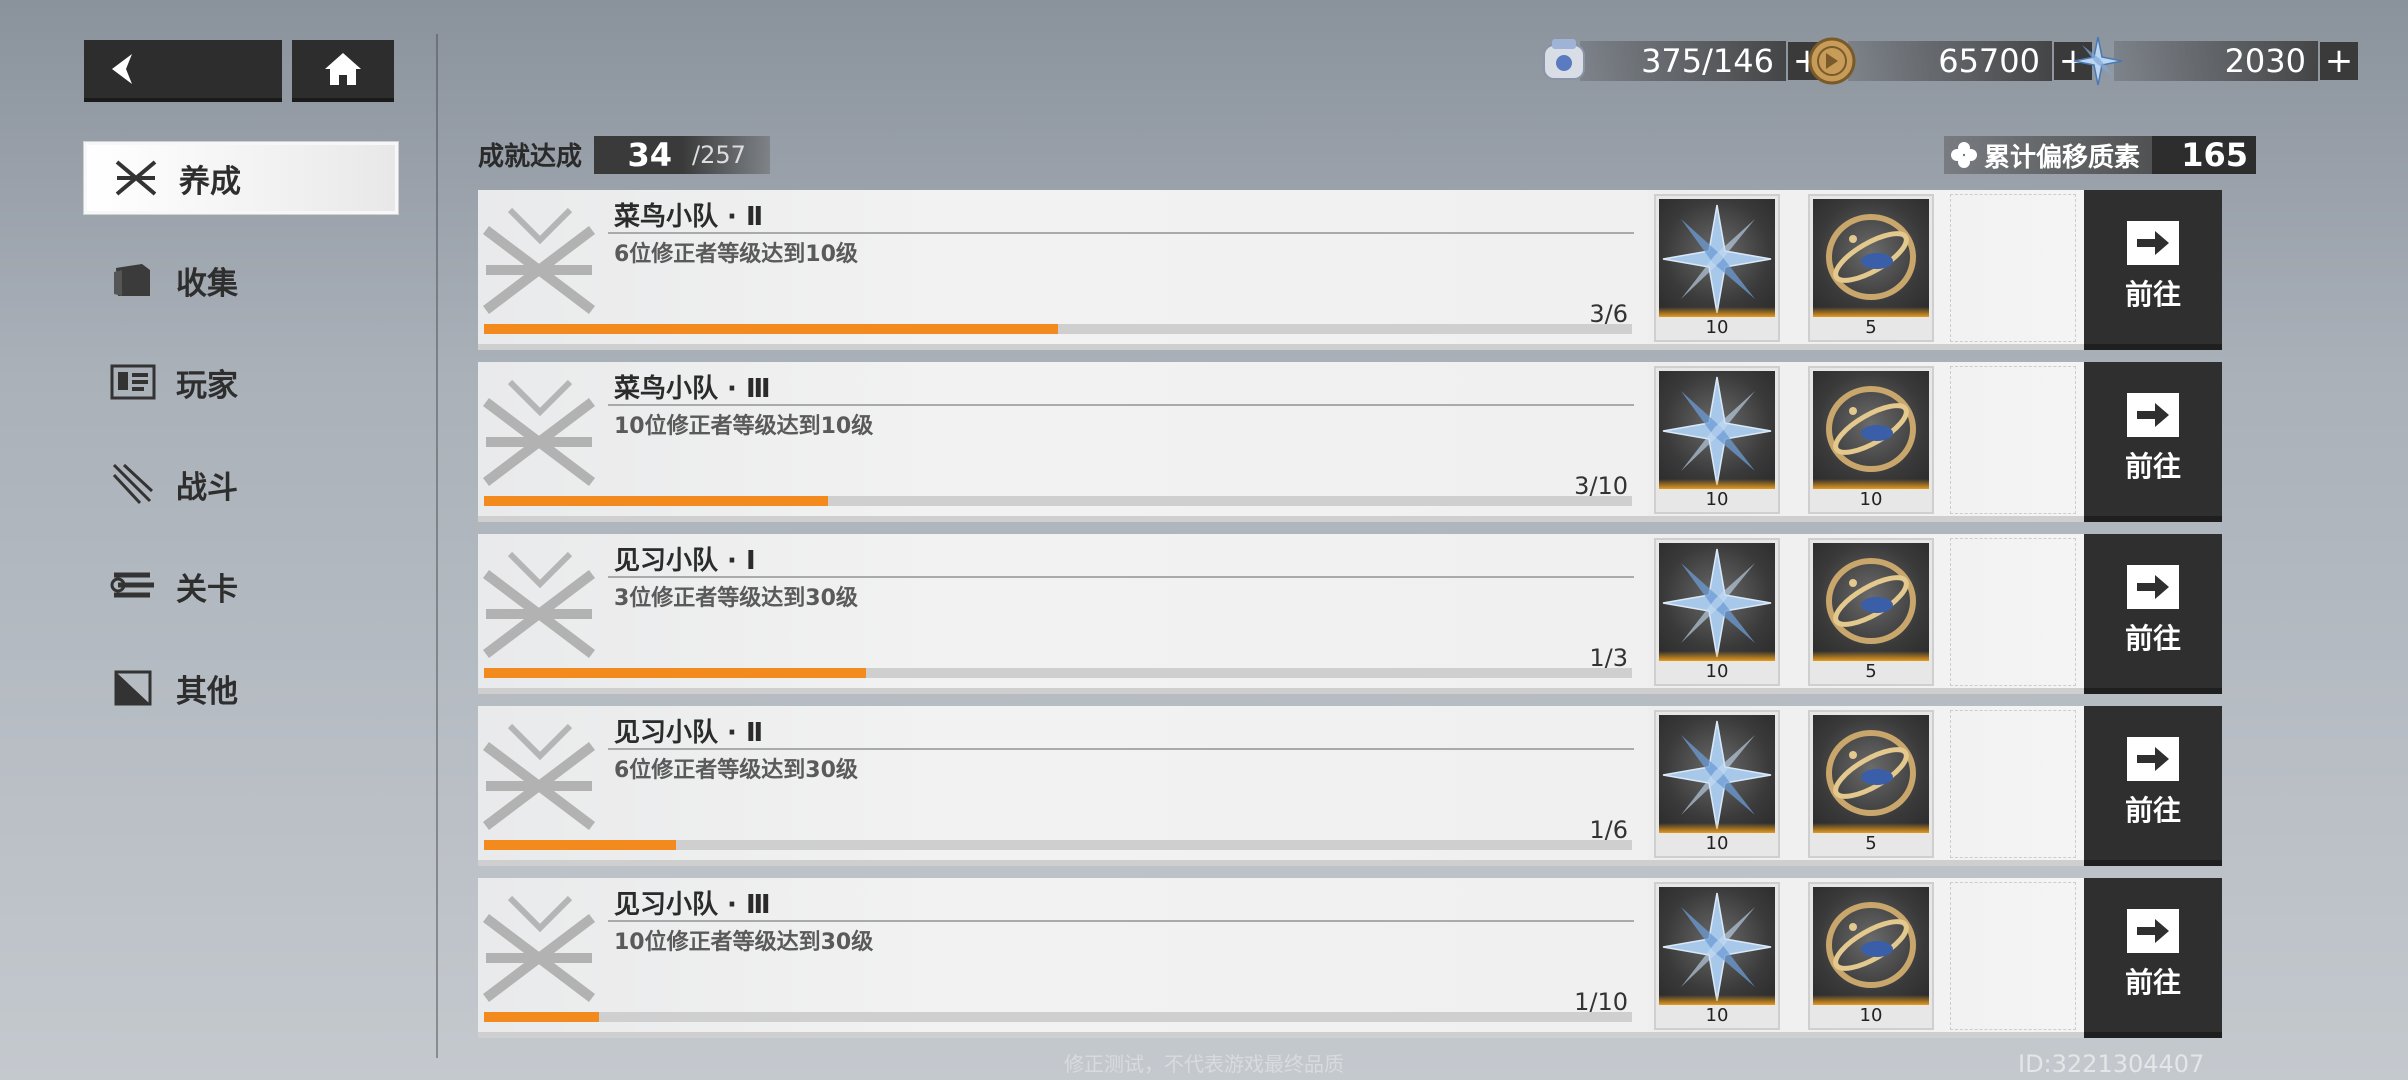 The image size is (2408, 1080). What do you see at coordinates (744, 426) in the screenshot?
I see `achievement-description: 10位修正者等级达到10级` at bounding box center [744, 426].